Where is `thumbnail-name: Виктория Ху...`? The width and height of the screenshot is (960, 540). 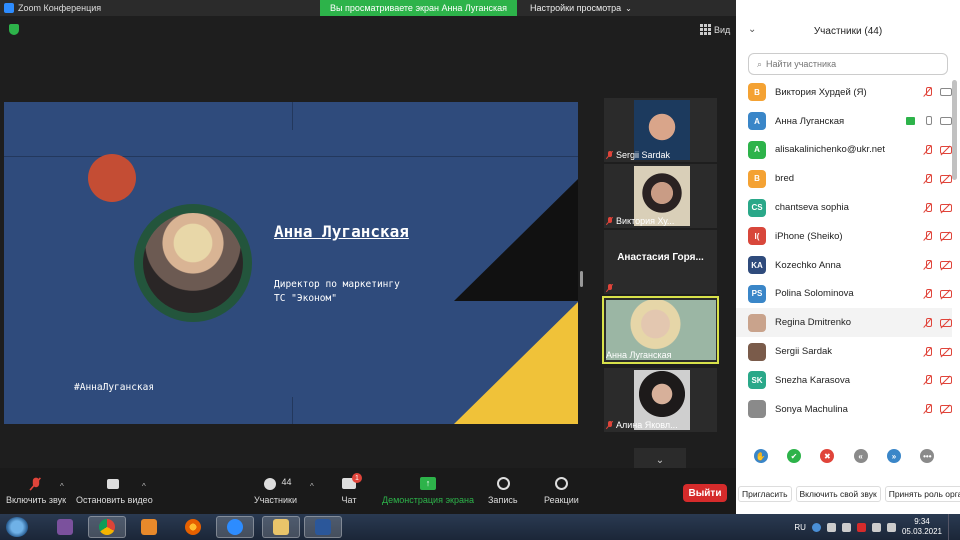
thumbnail-name: Виктория Ху... is located at coordinates (645, 221).